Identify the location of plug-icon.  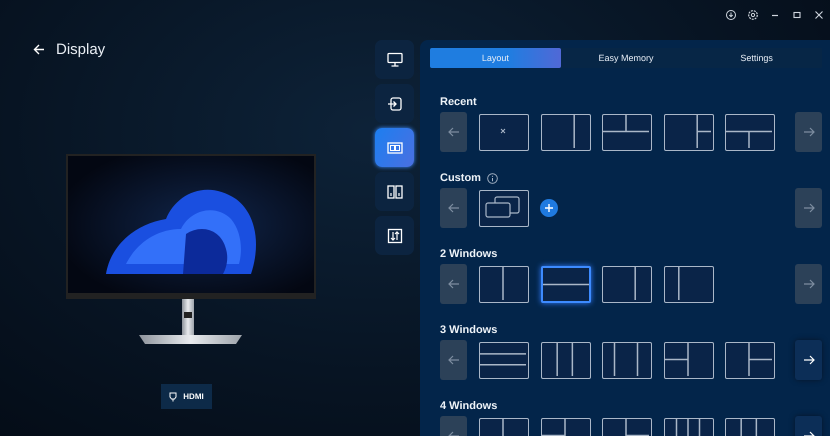
(173, 397).